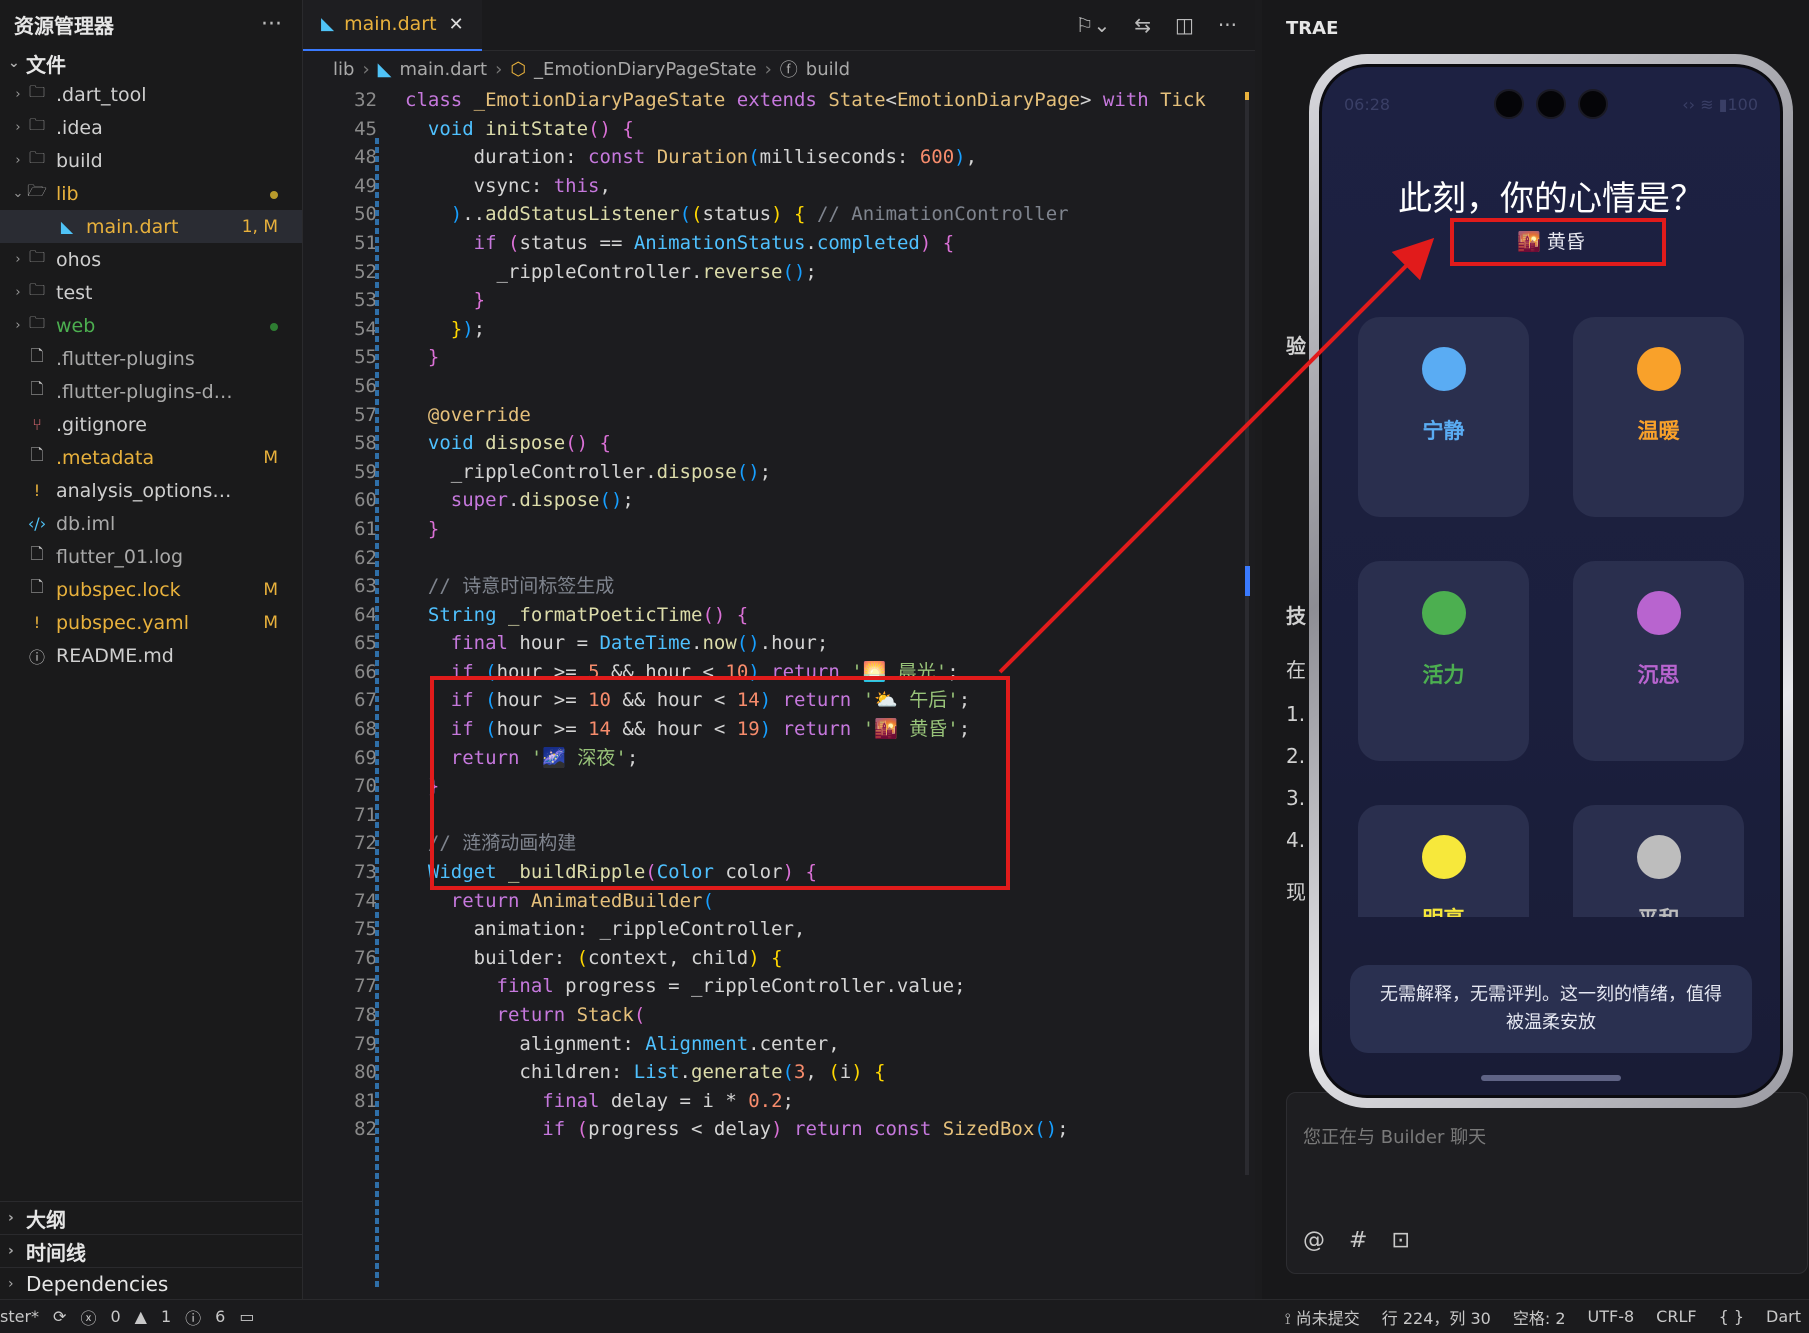  What do you see at coordinates (343, 69) in the screenshot?
I see `breadcrumb-lib: lib` at bounding box center [343, 69].